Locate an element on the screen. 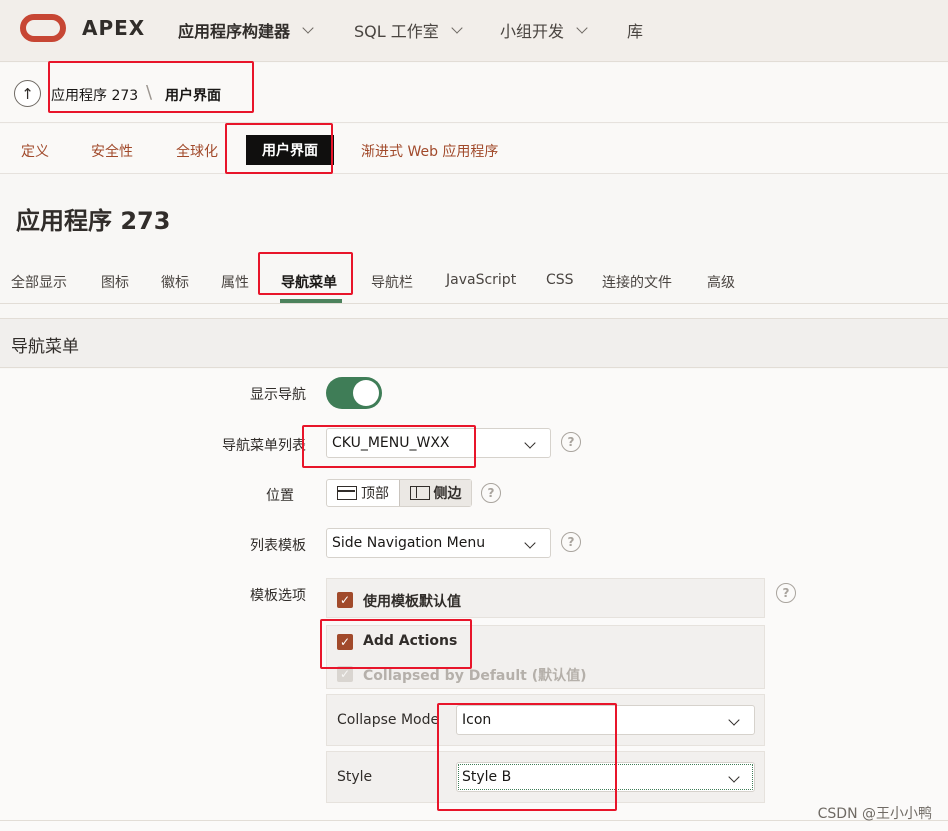 This screenshot has height=831, width=948. subtab-advanced: 高级 is located at coordinates (721, 282).